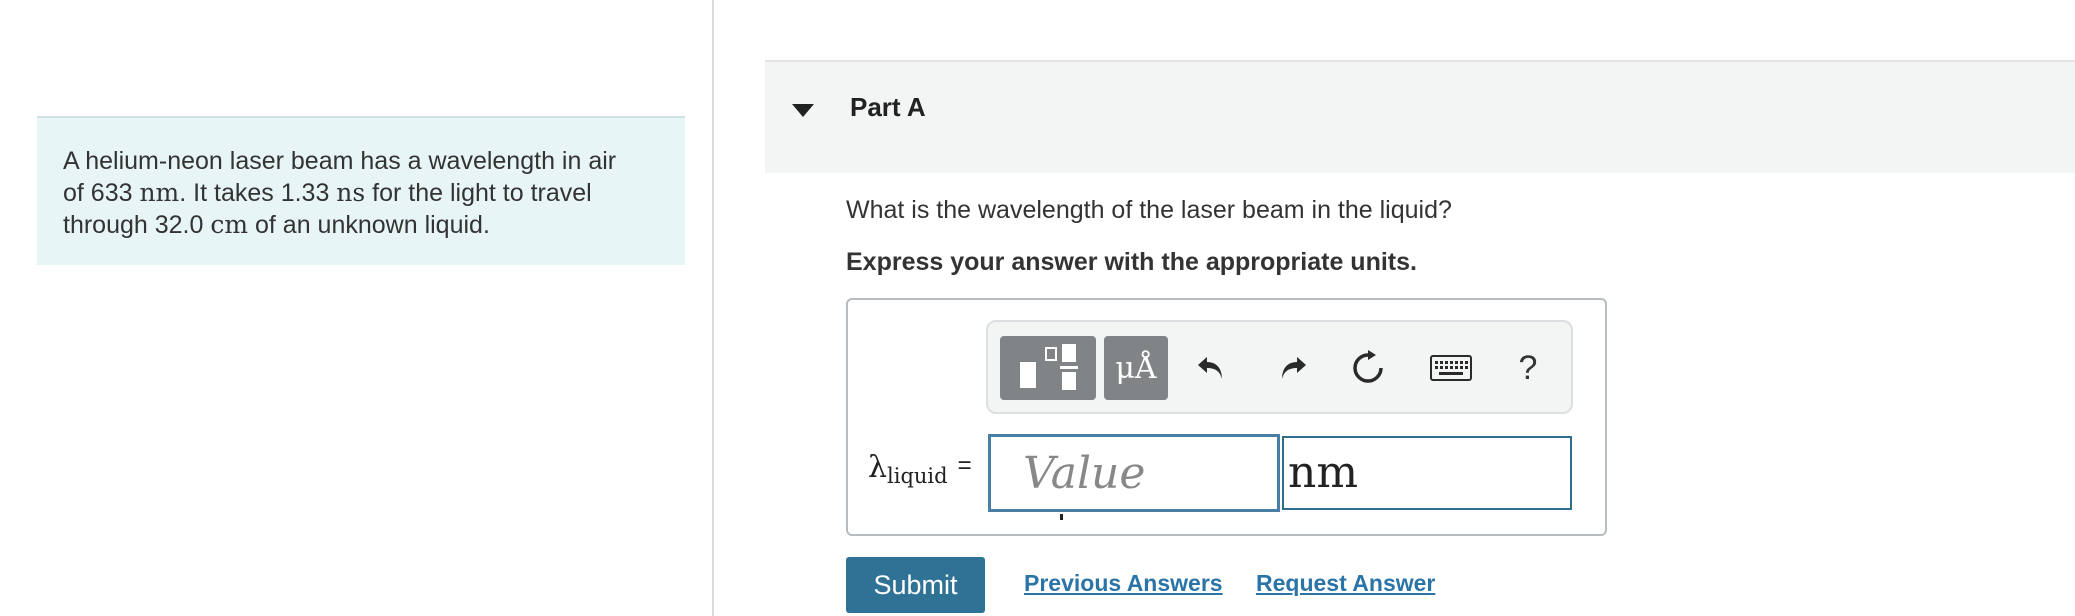 The height and width of the screenshot is (616, 2075). I want to click on unit-nm: nm, so click(159, 192).